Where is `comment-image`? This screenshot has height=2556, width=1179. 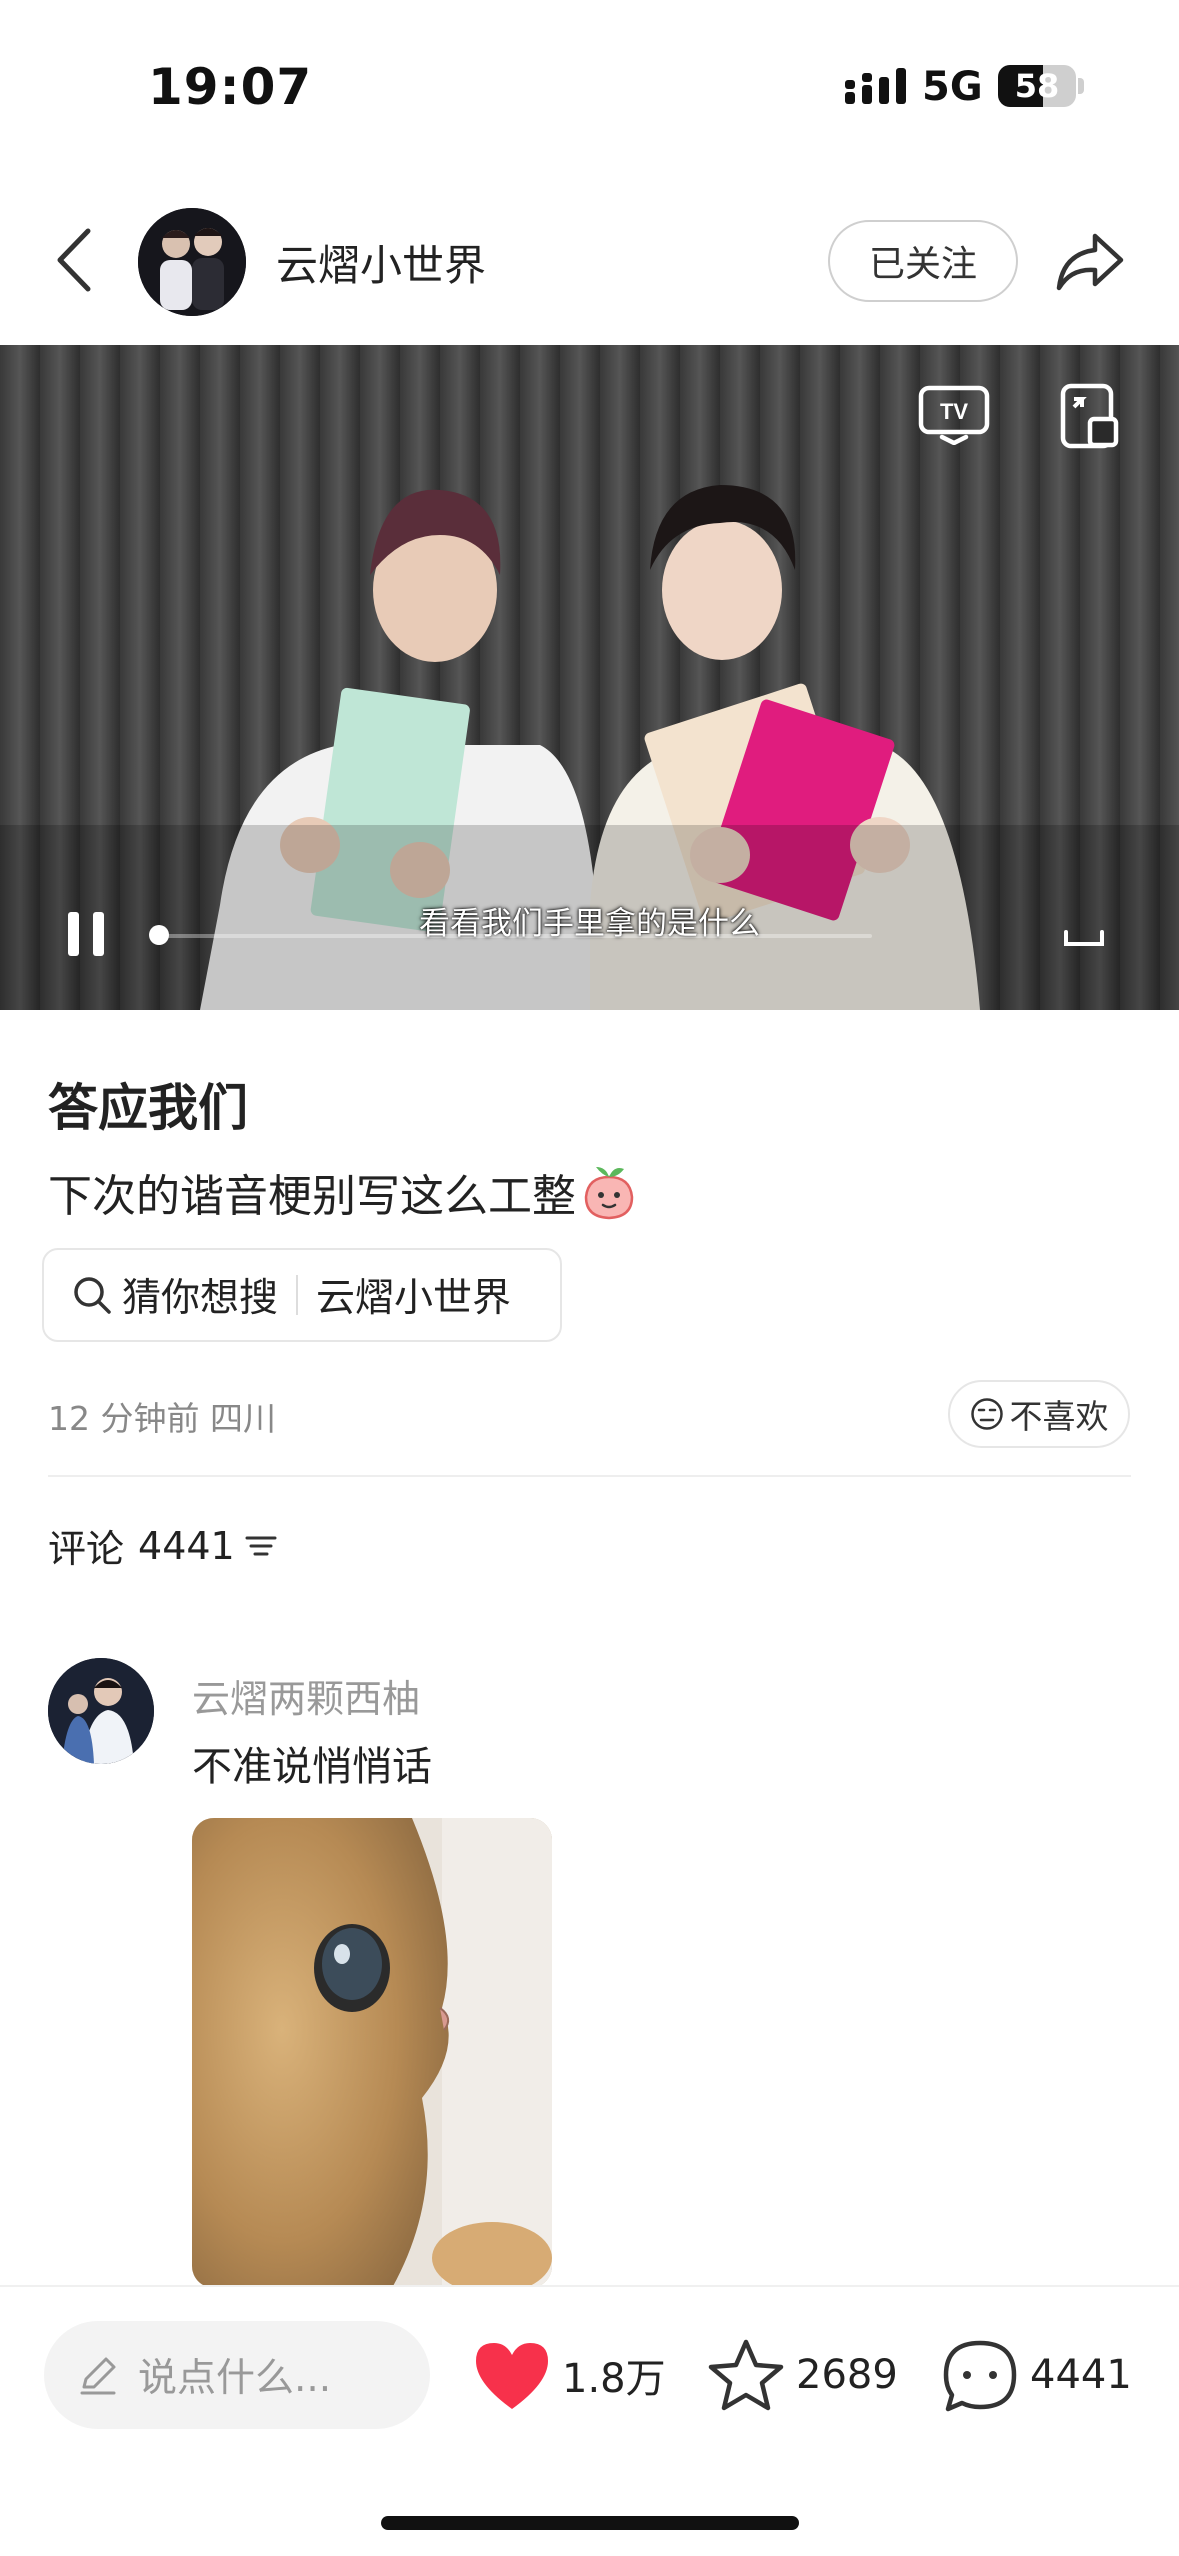 comment-image is located at coordinates (372, 2053).